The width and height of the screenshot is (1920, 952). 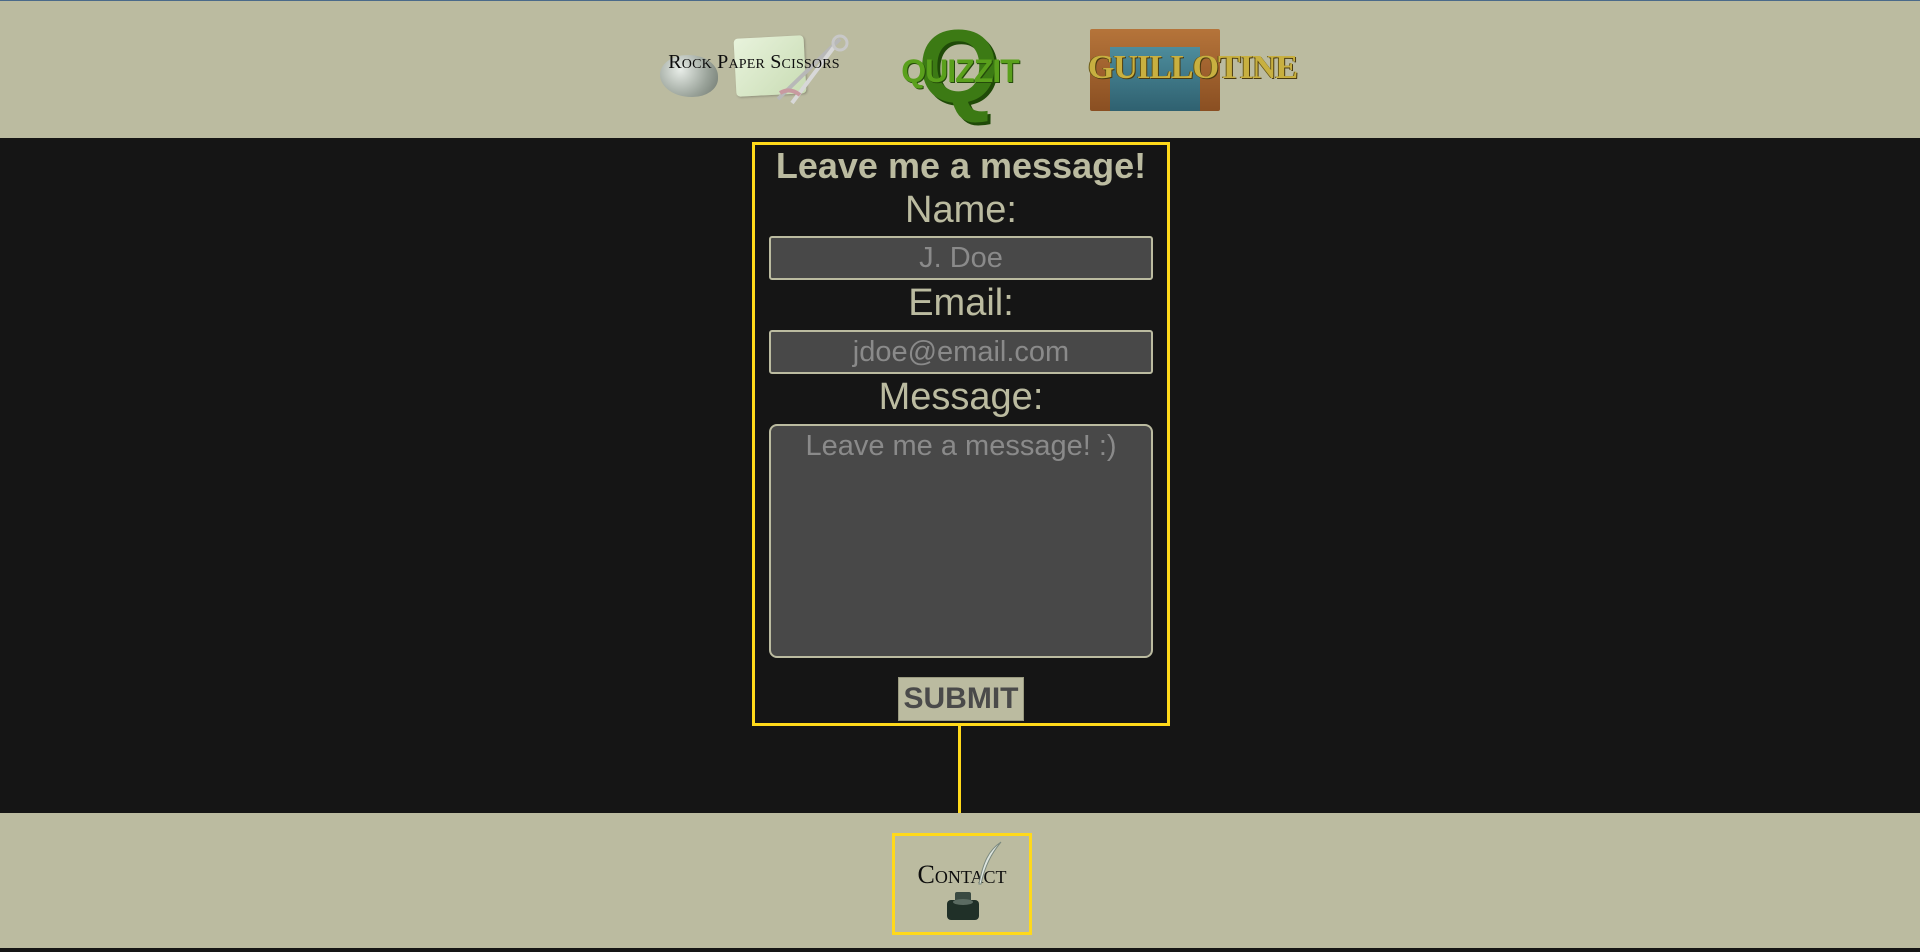 What do you see at coordinates (961, 210) in the screenshot?
I see `name-label: Name:` at bounding box center [961, 210].